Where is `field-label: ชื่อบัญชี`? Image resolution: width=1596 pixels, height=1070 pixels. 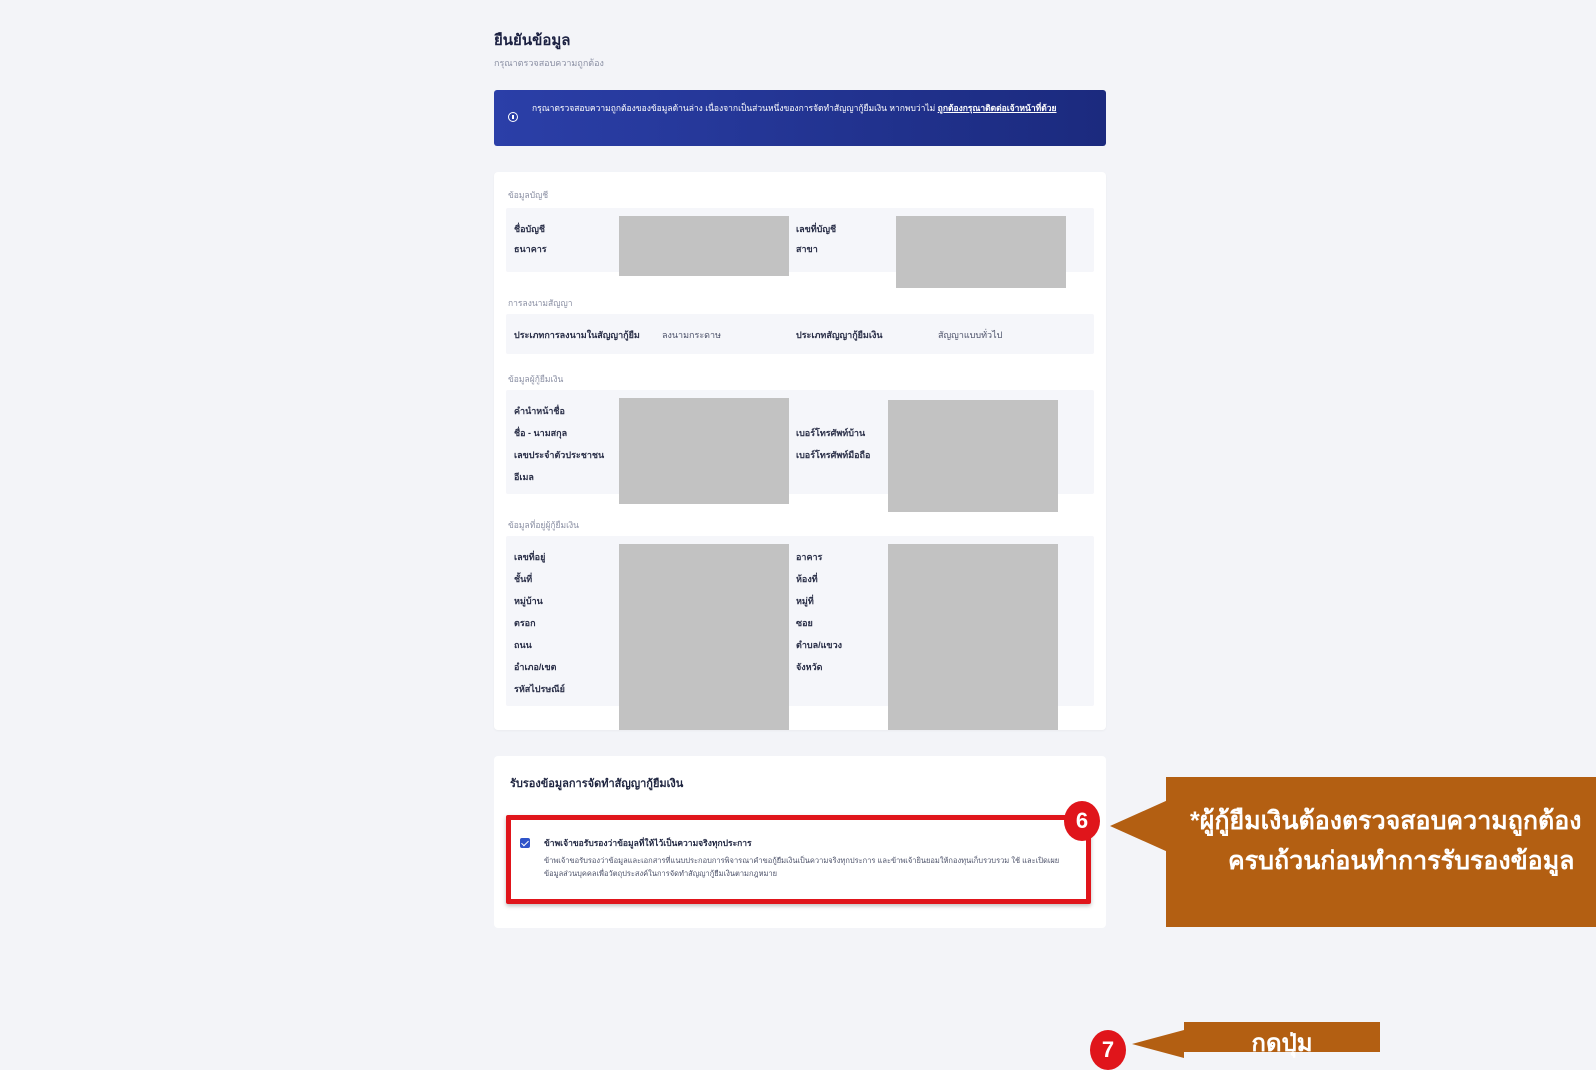 field-label: ชื่อบัญชี is located at coordinates (530, 229).